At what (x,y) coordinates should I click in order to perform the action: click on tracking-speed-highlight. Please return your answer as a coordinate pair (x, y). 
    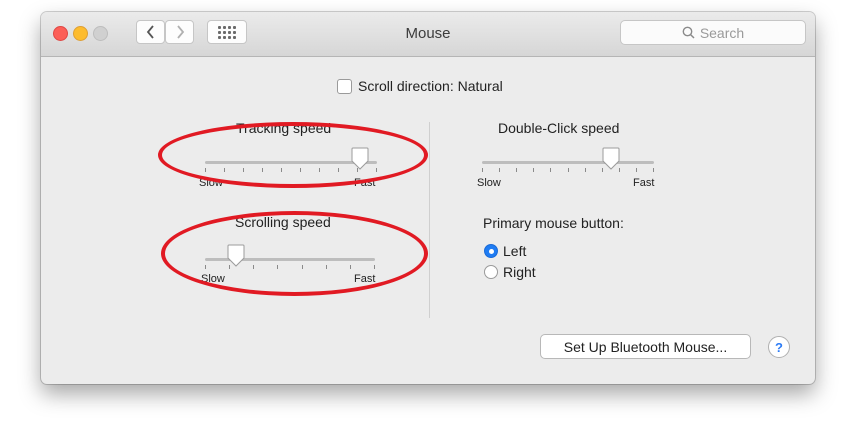
    Looking at the image, I should click on (293, 155).